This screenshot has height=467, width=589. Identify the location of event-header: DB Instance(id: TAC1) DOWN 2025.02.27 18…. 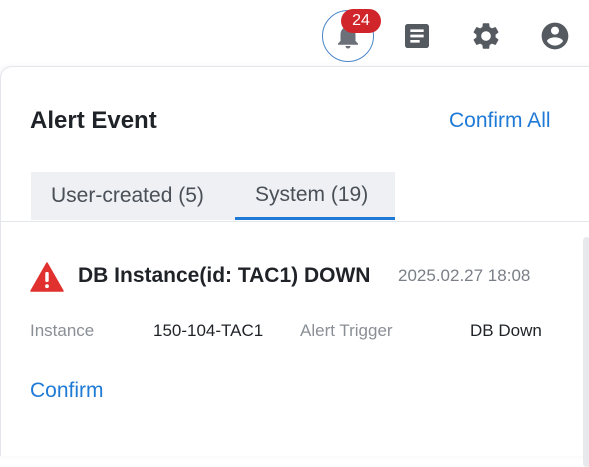
(295, 274).